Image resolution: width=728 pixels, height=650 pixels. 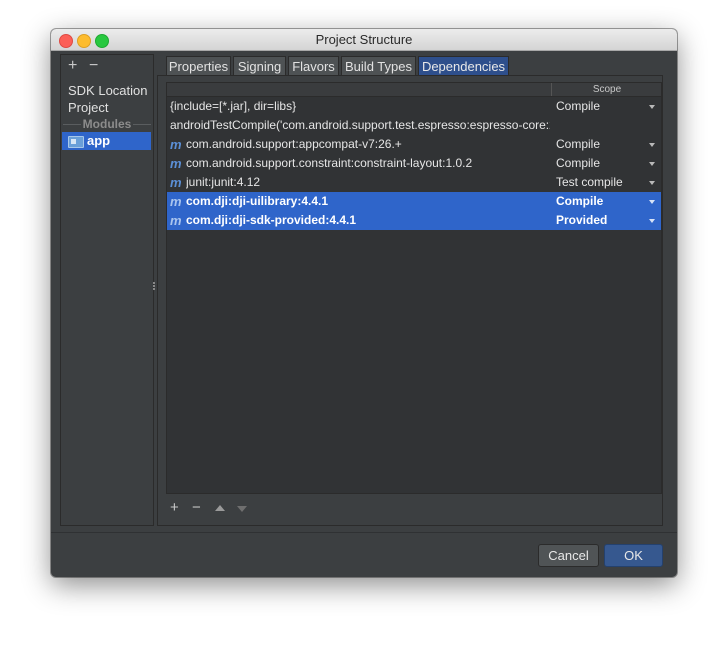 I want to click on module-label: app, so click(x=99, y=140).